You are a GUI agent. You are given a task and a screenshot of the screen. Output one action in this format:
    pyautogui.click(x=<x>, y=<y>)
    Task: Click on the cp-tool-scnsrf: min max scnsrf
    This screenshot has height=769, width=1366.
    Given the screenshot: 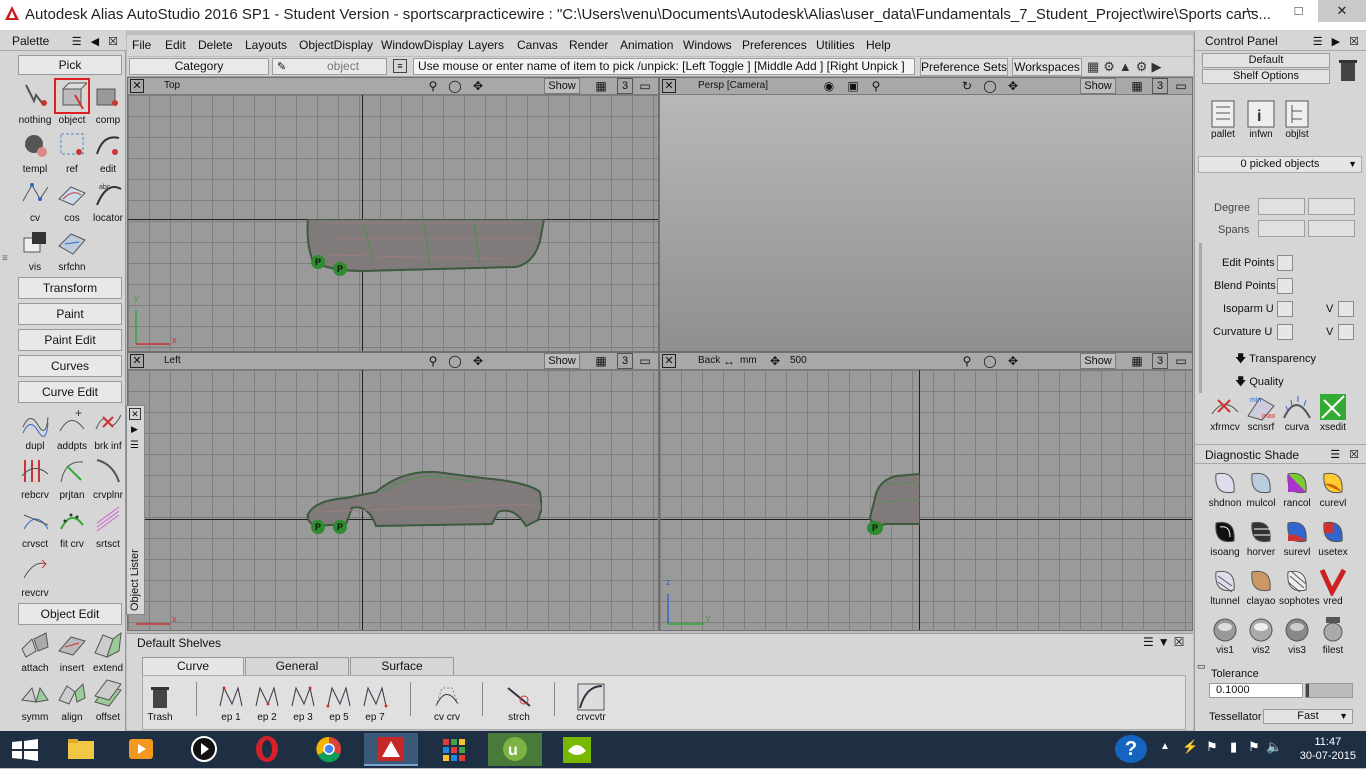 What is the action you would take?
    pyautogui.click(x=1261, y=412)
    